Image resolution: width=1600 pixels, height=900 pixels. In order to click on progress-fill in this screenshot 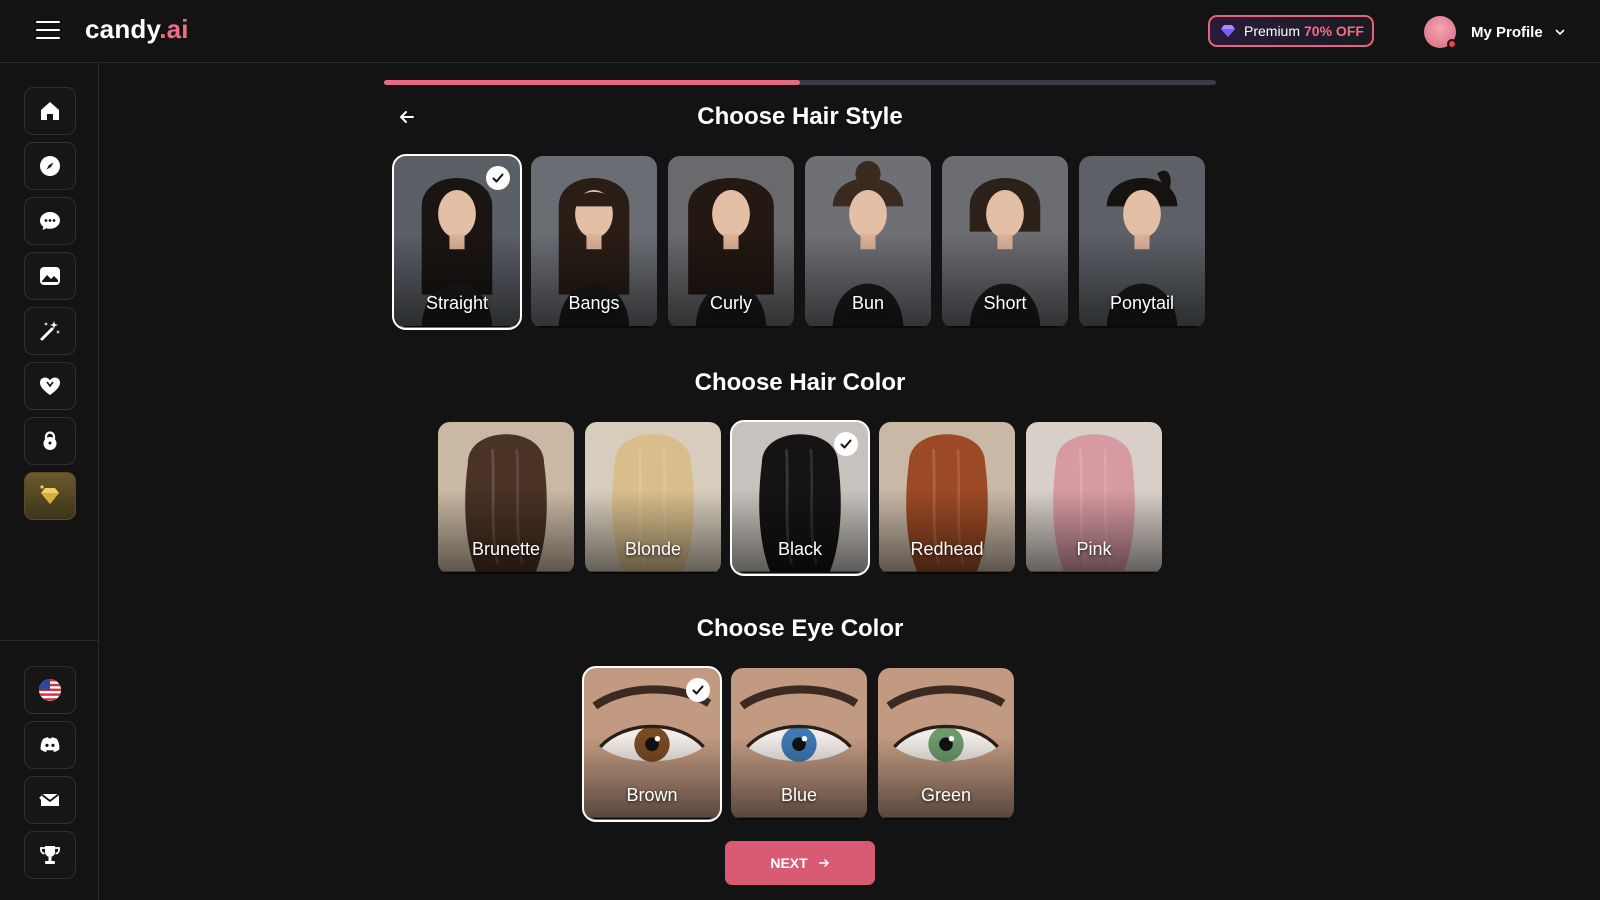, I will do `click(592, 82)`.